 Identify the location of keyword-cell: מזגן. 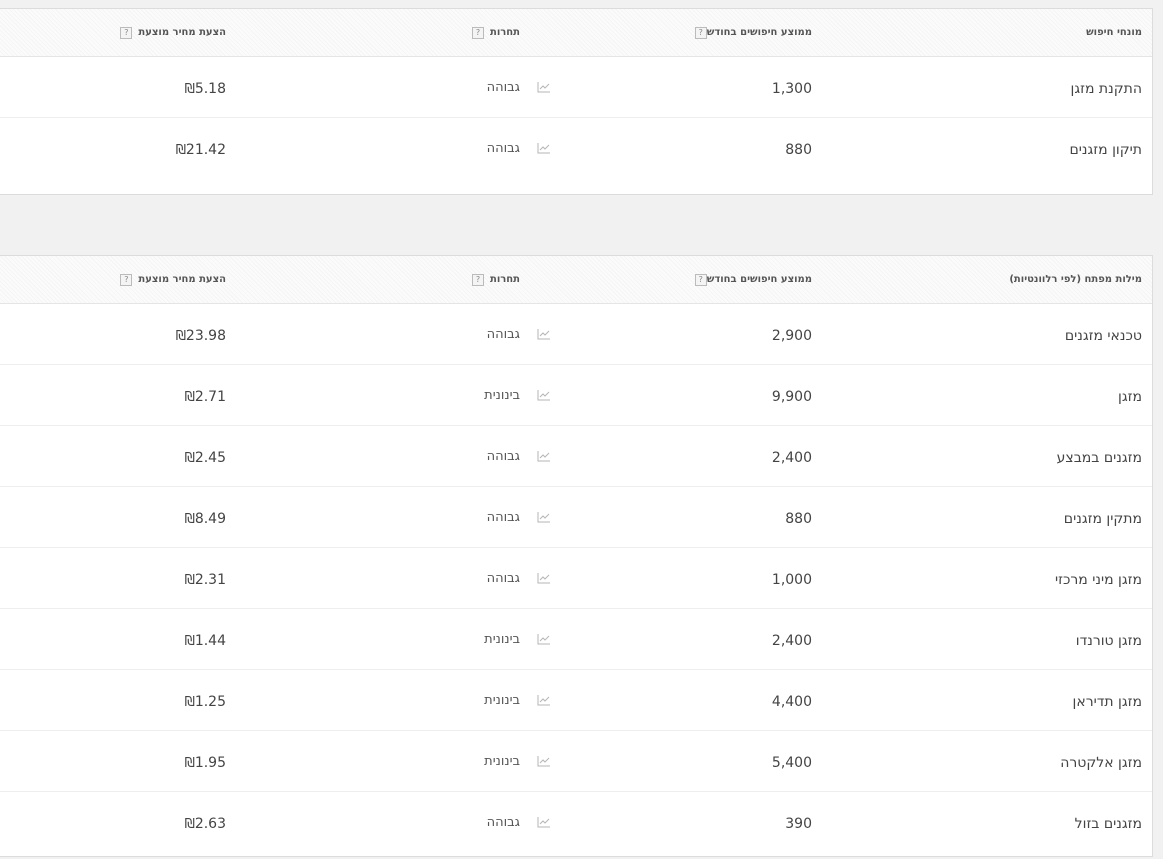
(1130, 396).